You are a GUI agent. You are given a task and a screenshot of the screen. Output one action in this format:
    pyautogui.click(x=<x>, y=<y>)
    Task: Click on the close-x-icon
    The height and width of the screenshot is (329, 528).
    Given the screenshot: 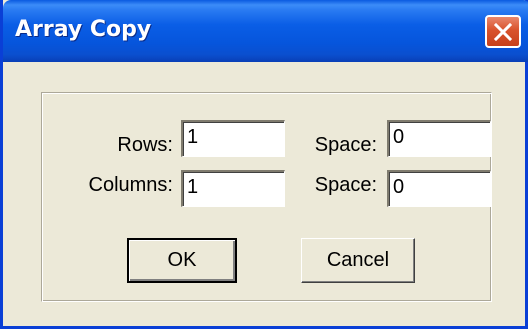 What is the action you would take?
    pyautogui.click(x=503, y=32)
    